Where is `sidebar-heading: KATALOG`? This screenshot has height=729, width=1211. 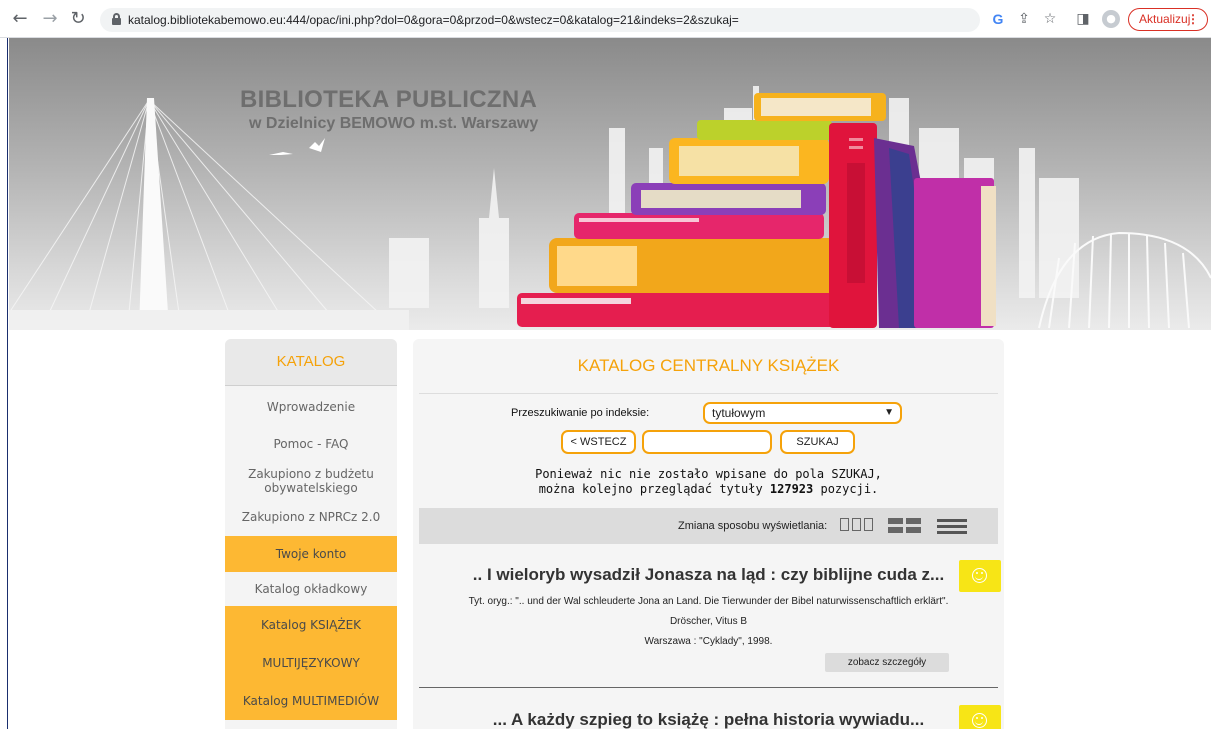 sidebar-heading: KATALOG is located at coordinates (311, 362).